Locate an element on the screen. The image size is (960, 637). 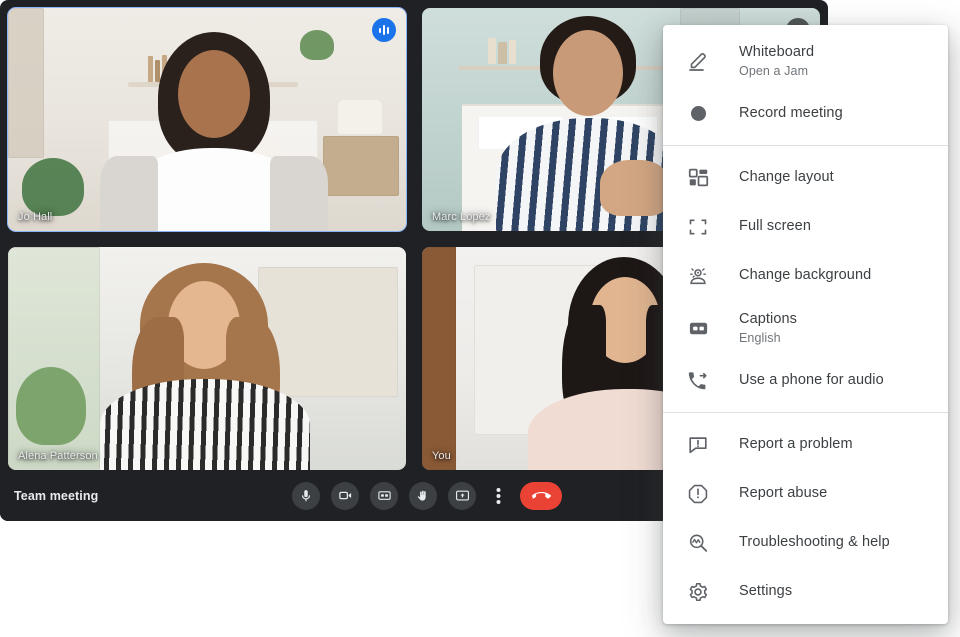
hand-icon is located at coordinates (423, 496).